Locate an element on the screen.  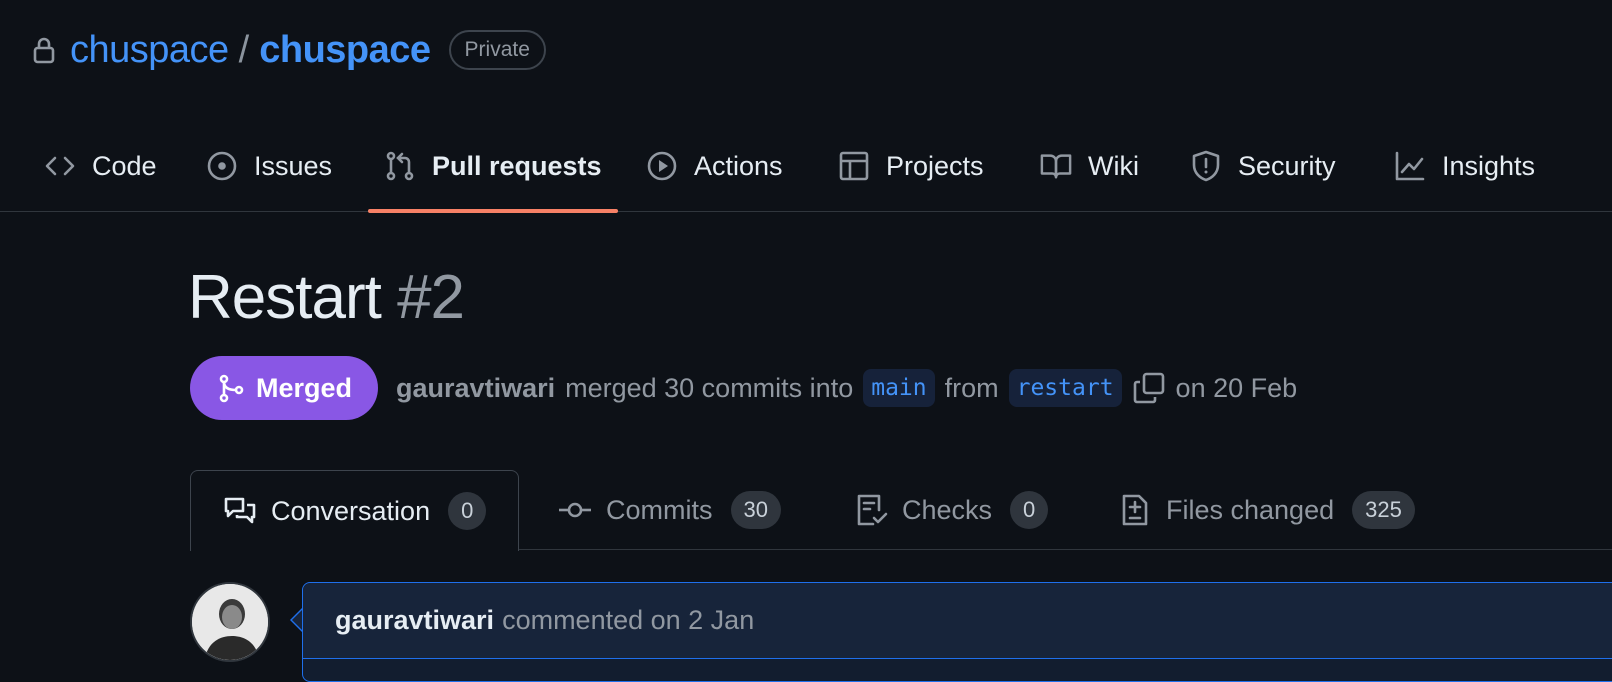
pr-title-text: Restart is located at coordinates (285, 297).